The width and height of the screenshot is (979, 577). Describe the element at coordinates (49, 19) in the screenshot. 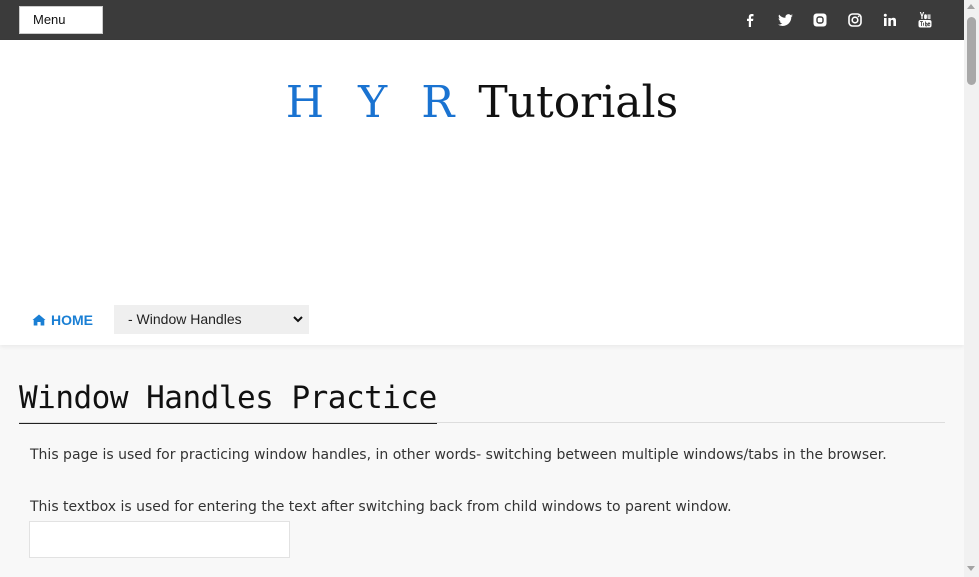

I see `menu-dropdown-value: Menu` at that location.